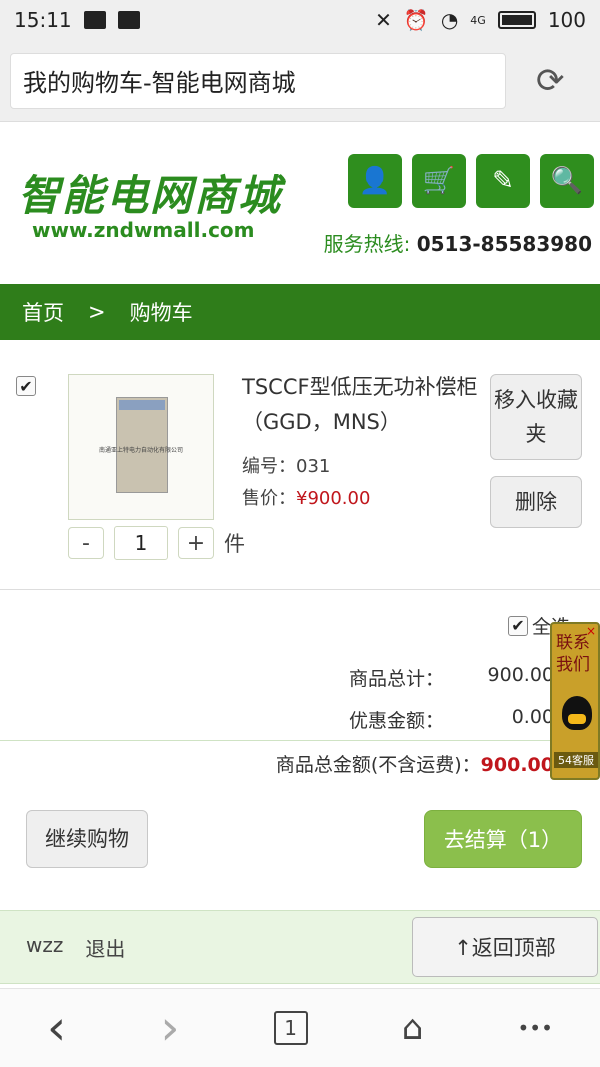 The width and height of the screenshot is (600, 1067). I want to click on price-value: ¥900.00, so click(333, 498).